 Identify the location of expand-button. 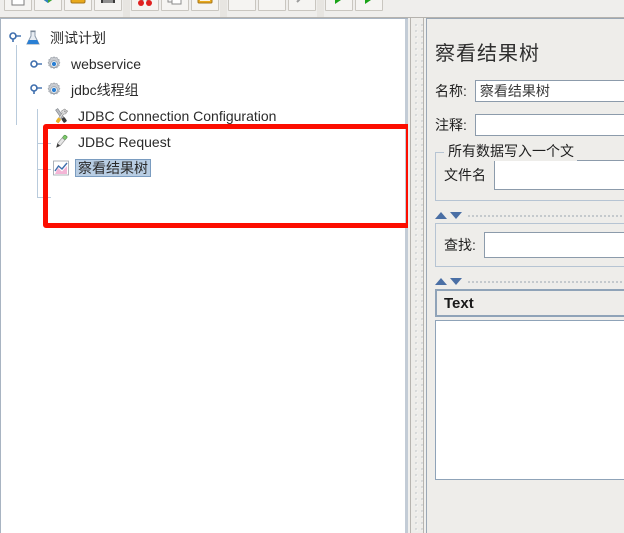
(242, 5).